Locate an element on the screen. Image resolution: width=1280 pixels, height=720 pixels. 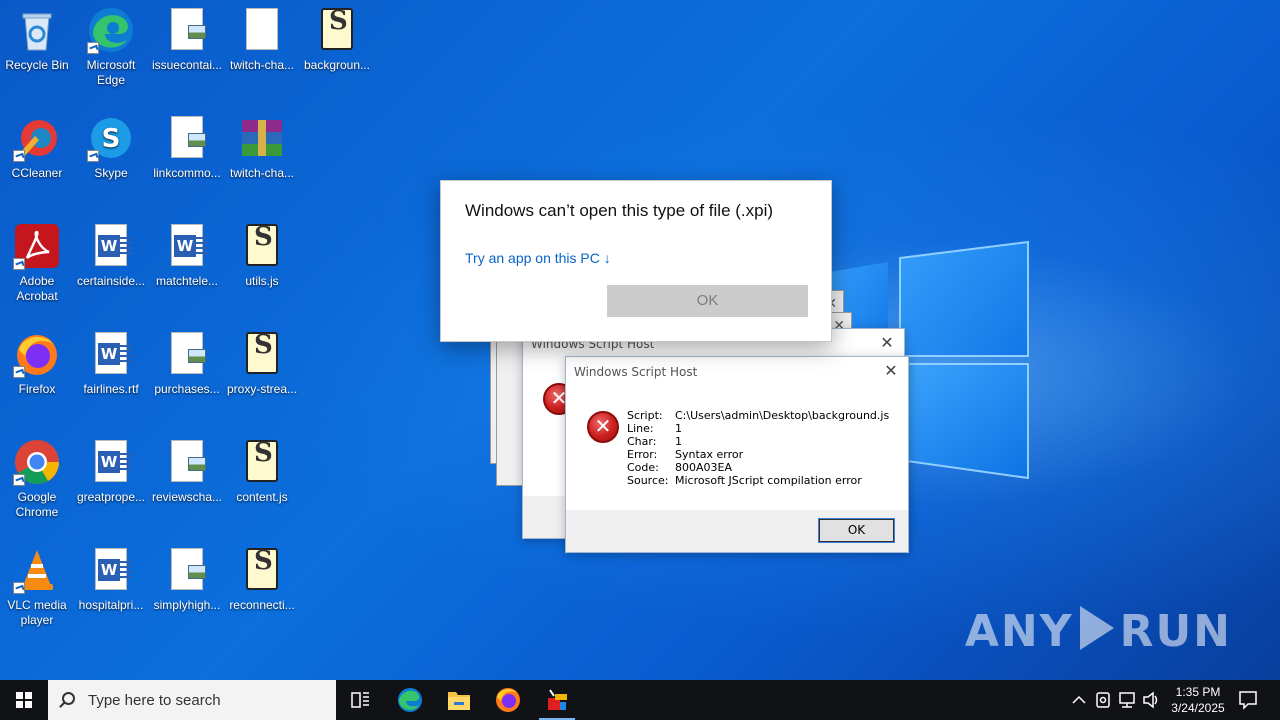
desktop-icon-recycle-bin: Recycle Bin is located at coordinates (37, 39).